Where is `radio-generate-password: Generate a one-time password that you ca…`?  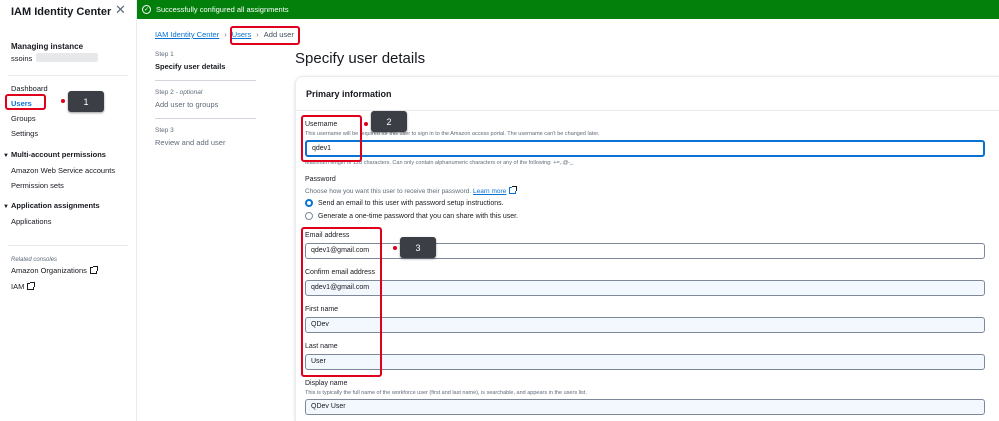
radio-generate-password: Generate a one-time password that you ca… is located at coordinates (411, 216).